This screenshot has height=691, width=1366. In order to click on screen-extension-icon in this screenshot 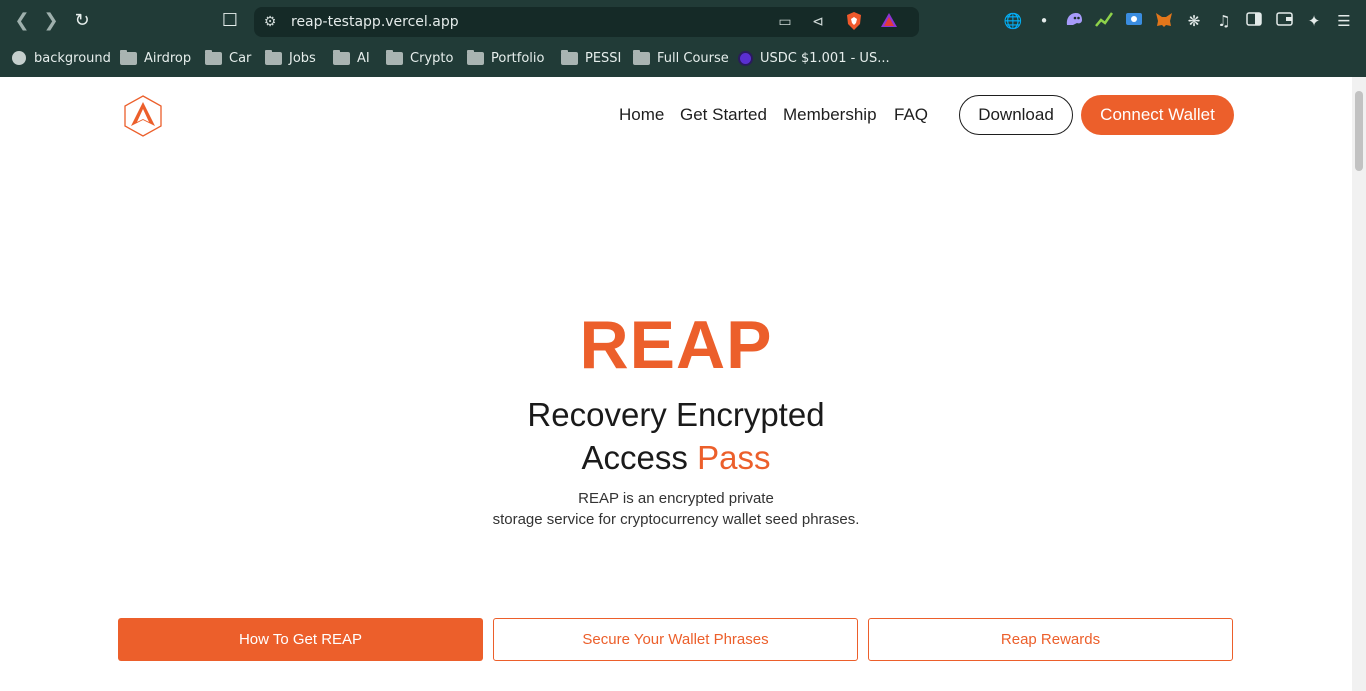, I will do `click(1134, 21)`.